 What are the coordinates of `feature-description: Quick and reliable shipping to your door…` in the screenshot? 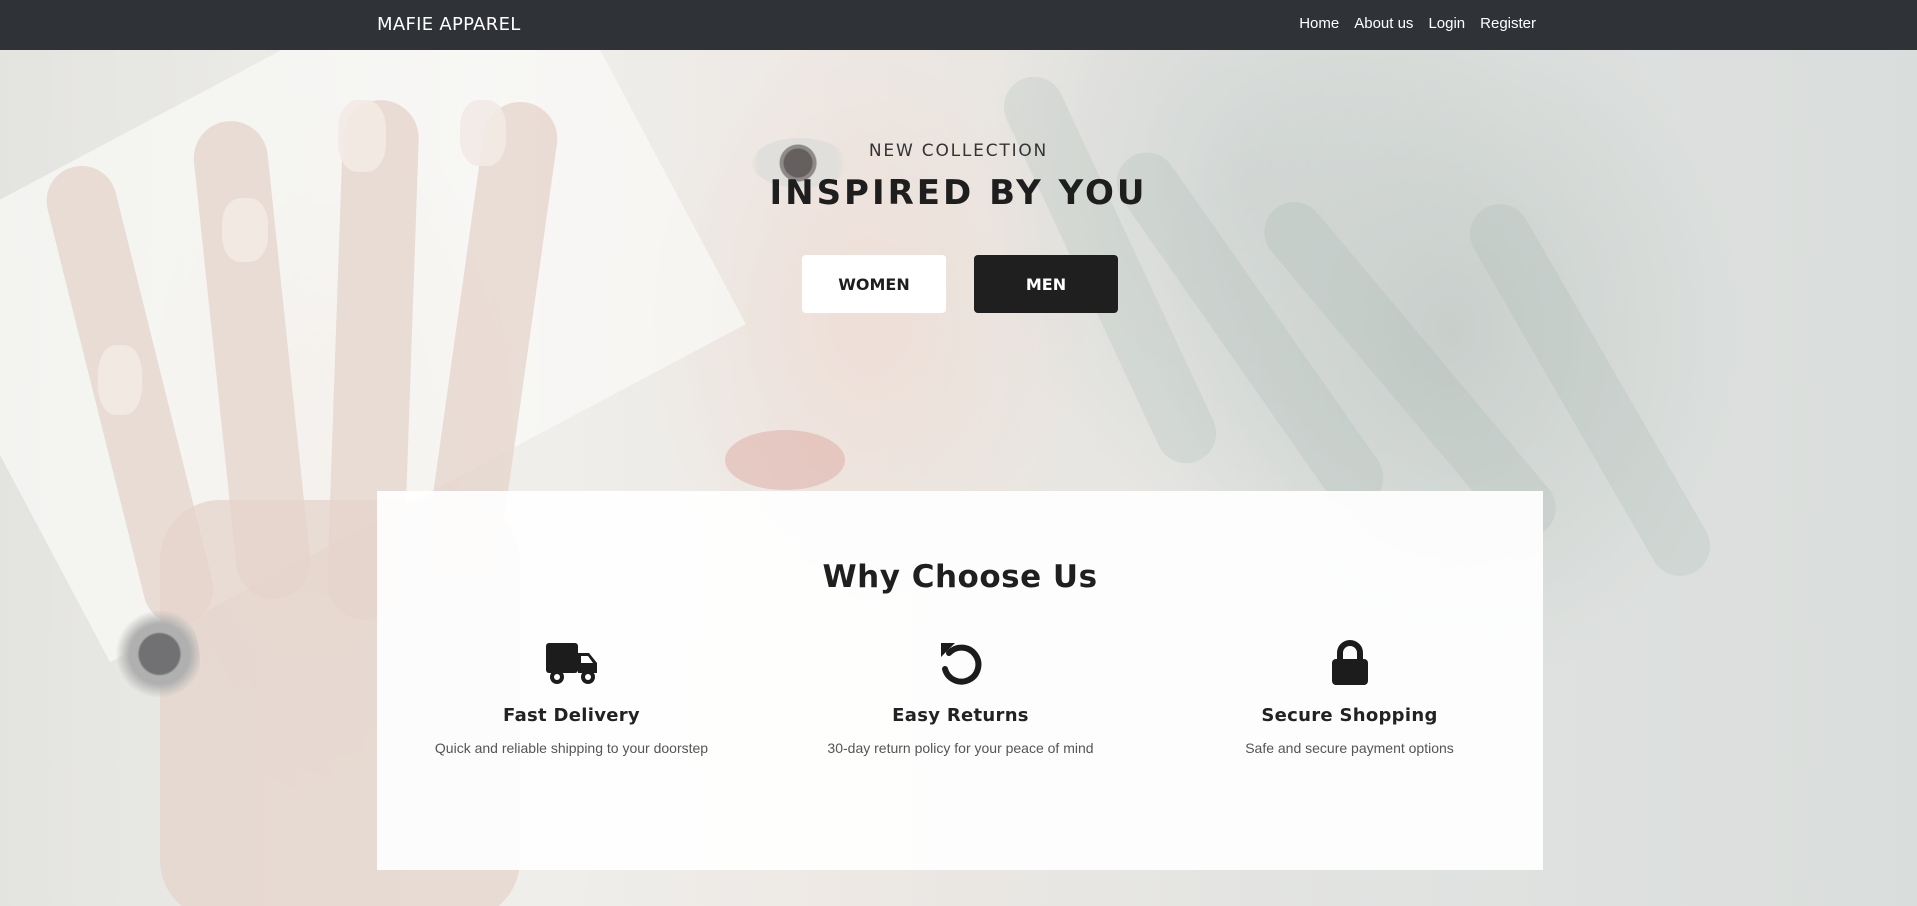 It's located at (571, 748).